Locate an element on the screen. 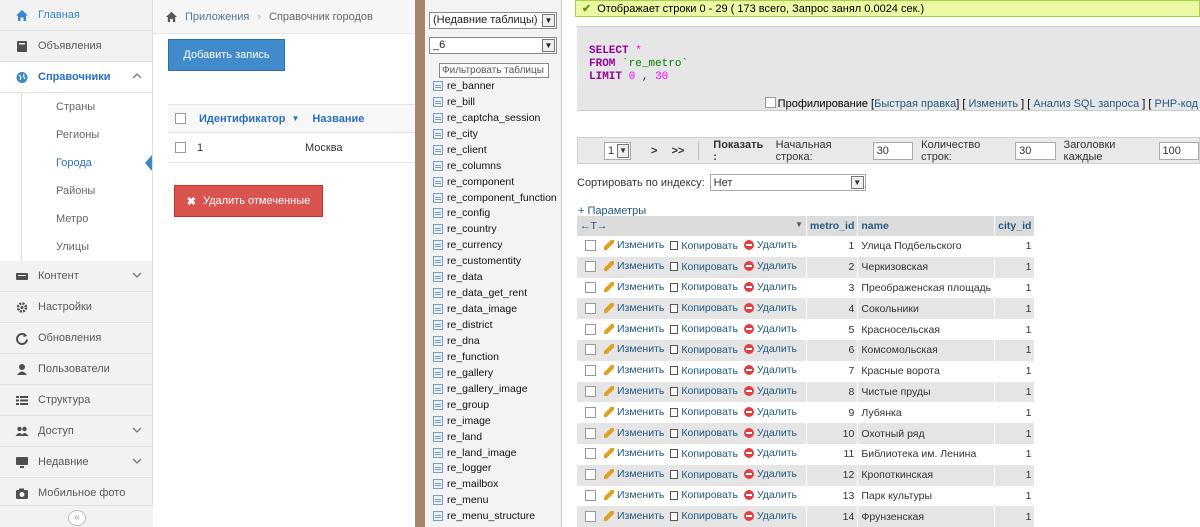 This screenshot has height=527, width=1200. table-list-item: re_function is located at coordinates (497, 357).